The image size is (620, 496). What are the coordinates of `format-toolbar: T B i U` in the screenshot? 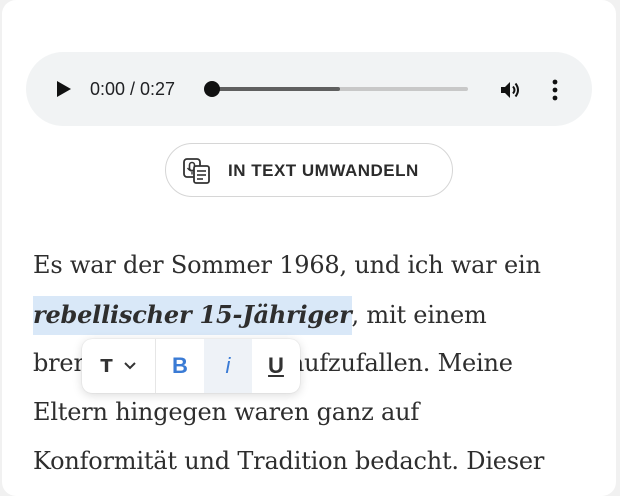 It's located at (191, 366).